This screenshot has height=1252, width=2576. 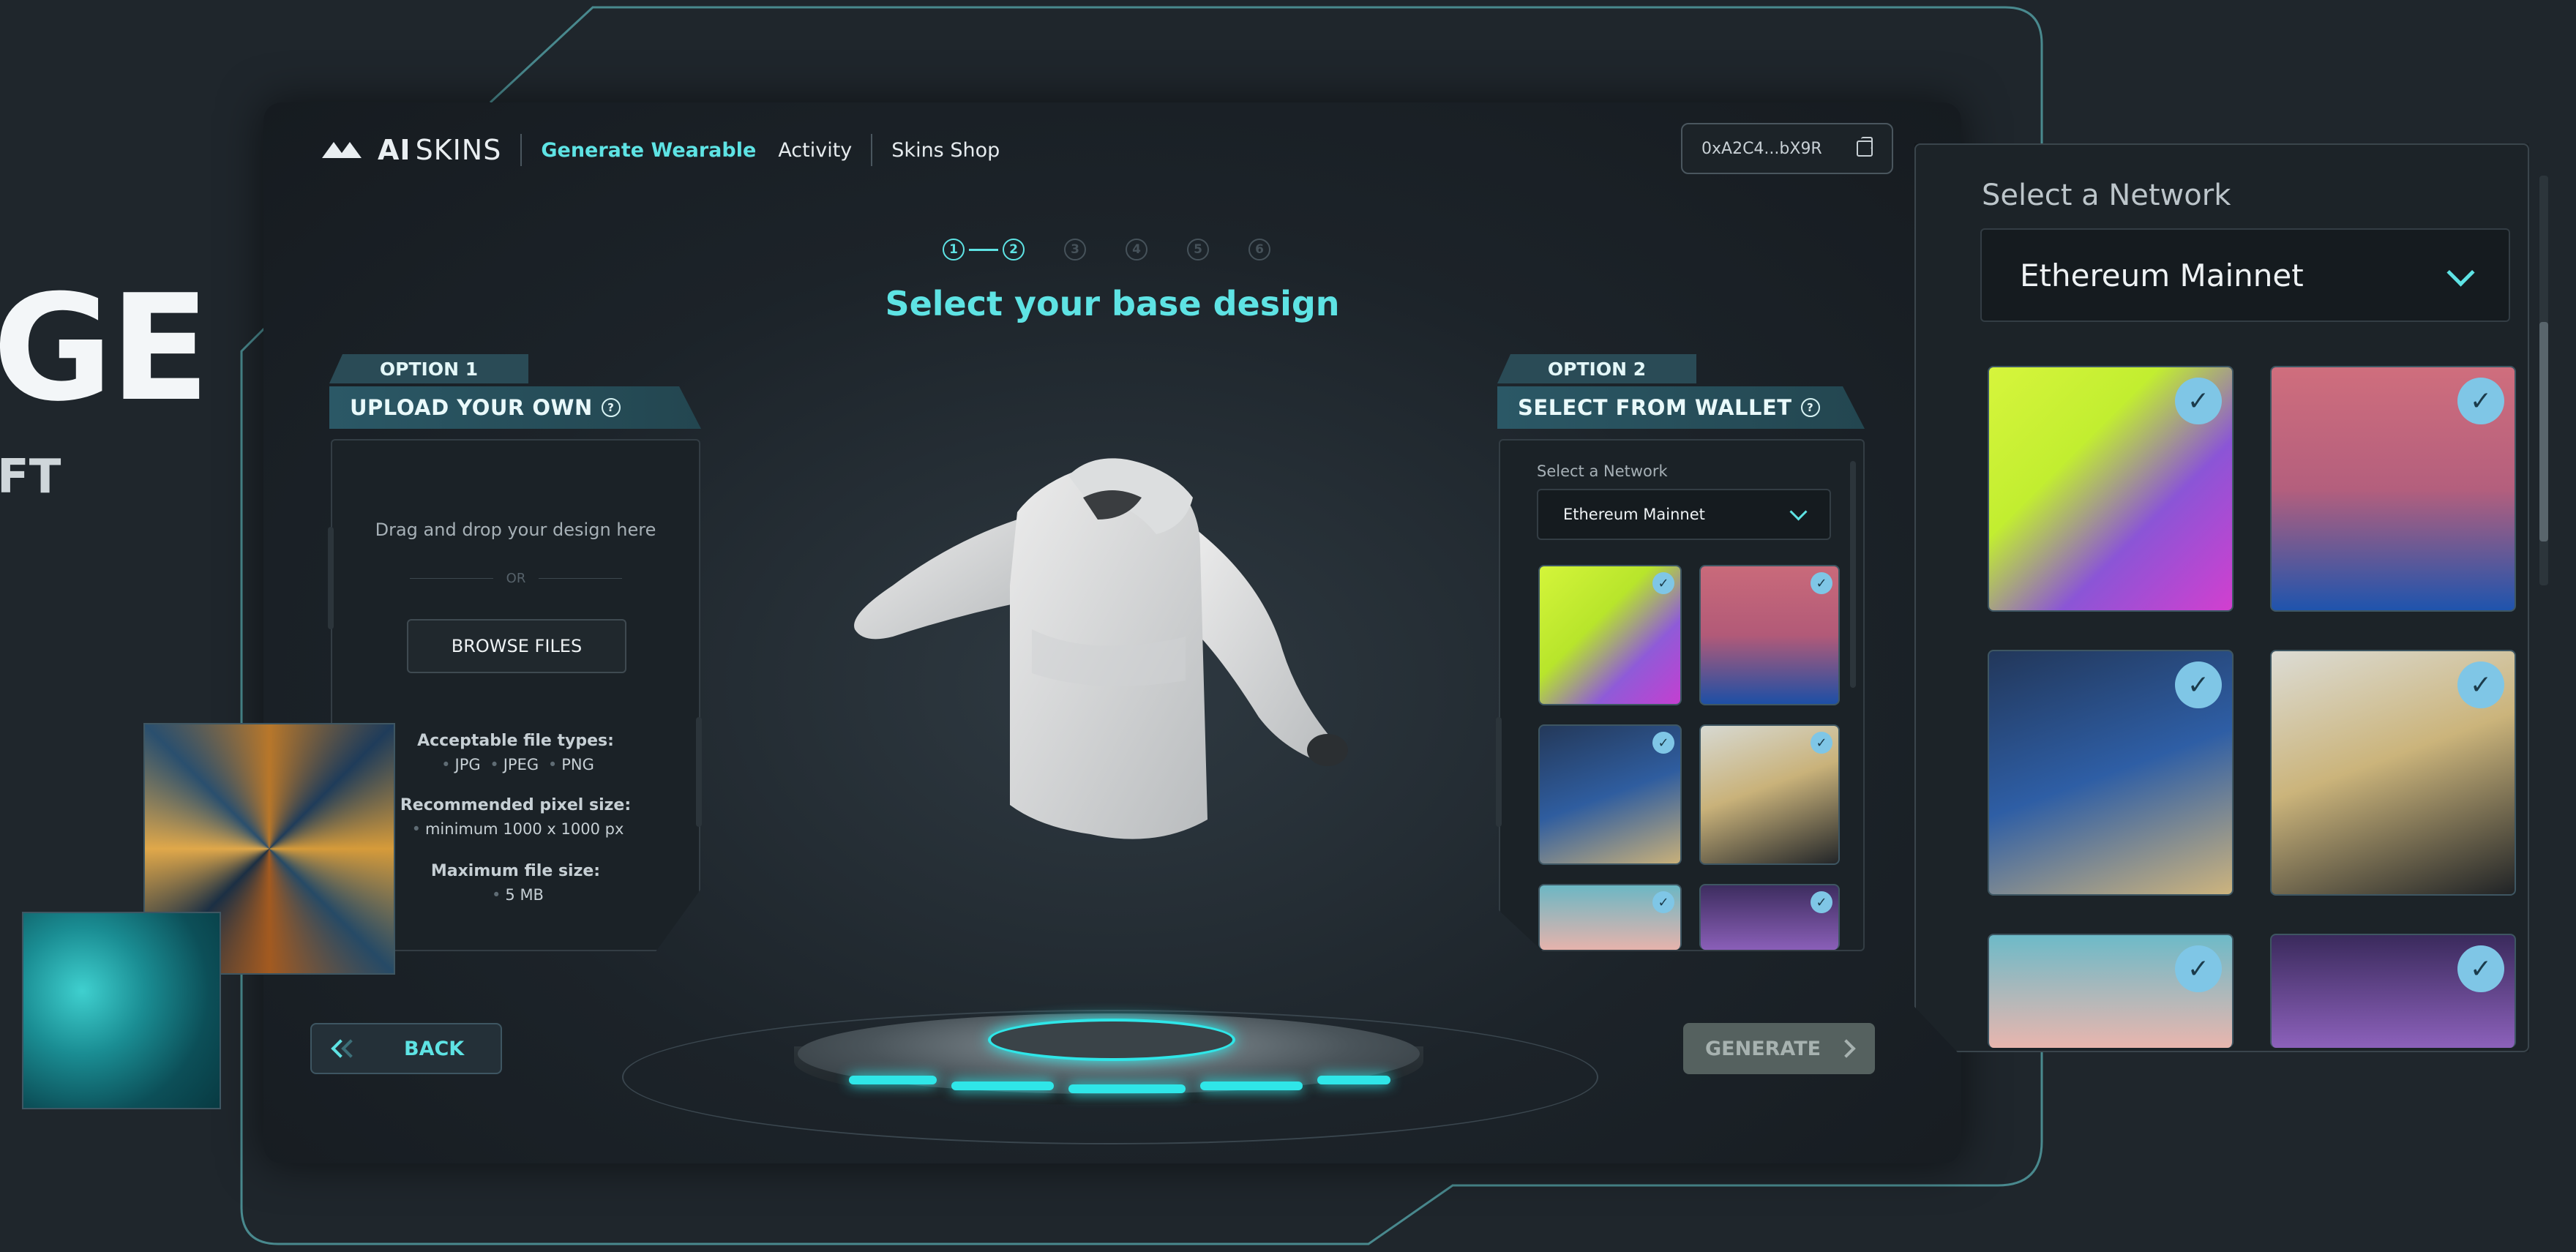 I want to click on option1-heading-text: UPLOAD YOUR OWN, so click(x=471, y=407).